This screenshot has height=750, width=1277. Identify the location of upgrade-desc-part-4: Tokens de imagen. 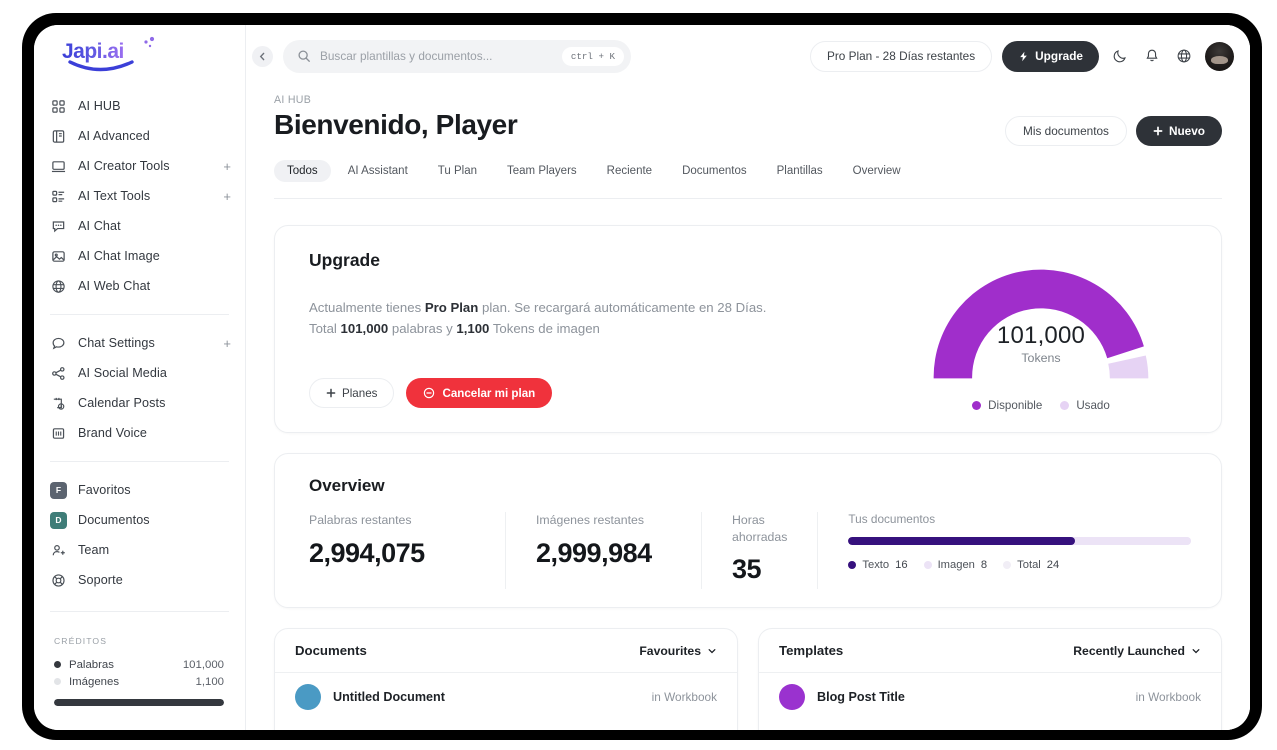
(544, 329).